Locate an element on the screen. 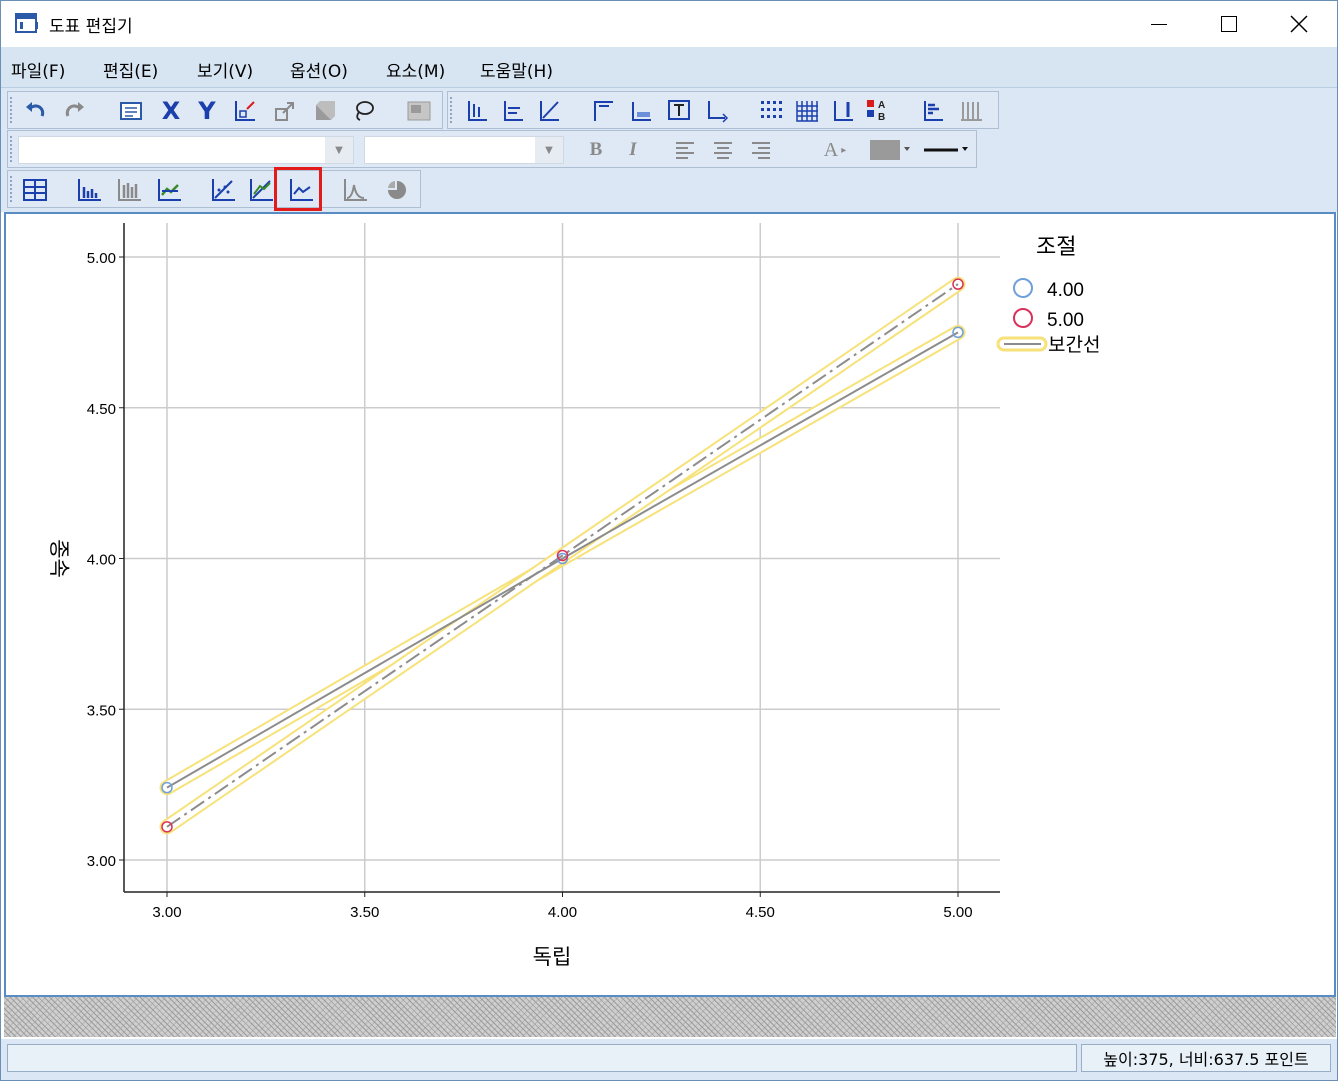 The width and height of the screenshot is (1338, 1081). status-bar: 높이:375, 너비:637.5 포인트 is located at coordinates (669, 1059).